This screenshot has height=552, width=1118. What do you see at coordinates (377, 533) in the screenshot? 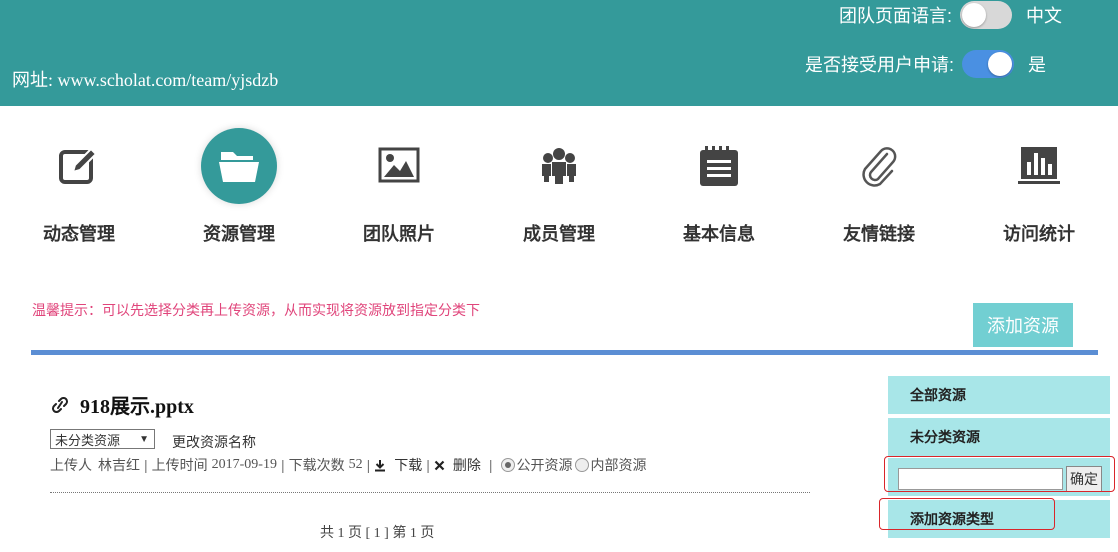
I see `pagination: 共 1 页 [ 1 ] 第 1 页` at bounding box center [377, 533].